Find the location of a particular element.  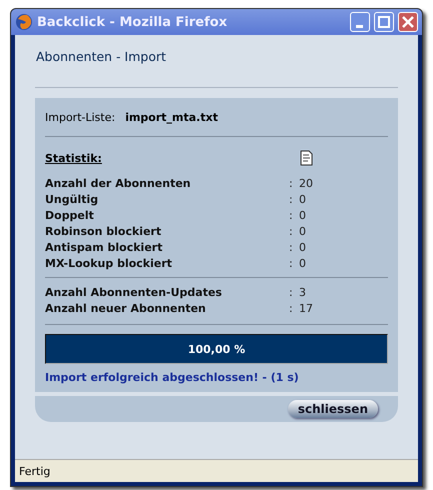

status-bar: Fertig is located at coordinates (216, 470).